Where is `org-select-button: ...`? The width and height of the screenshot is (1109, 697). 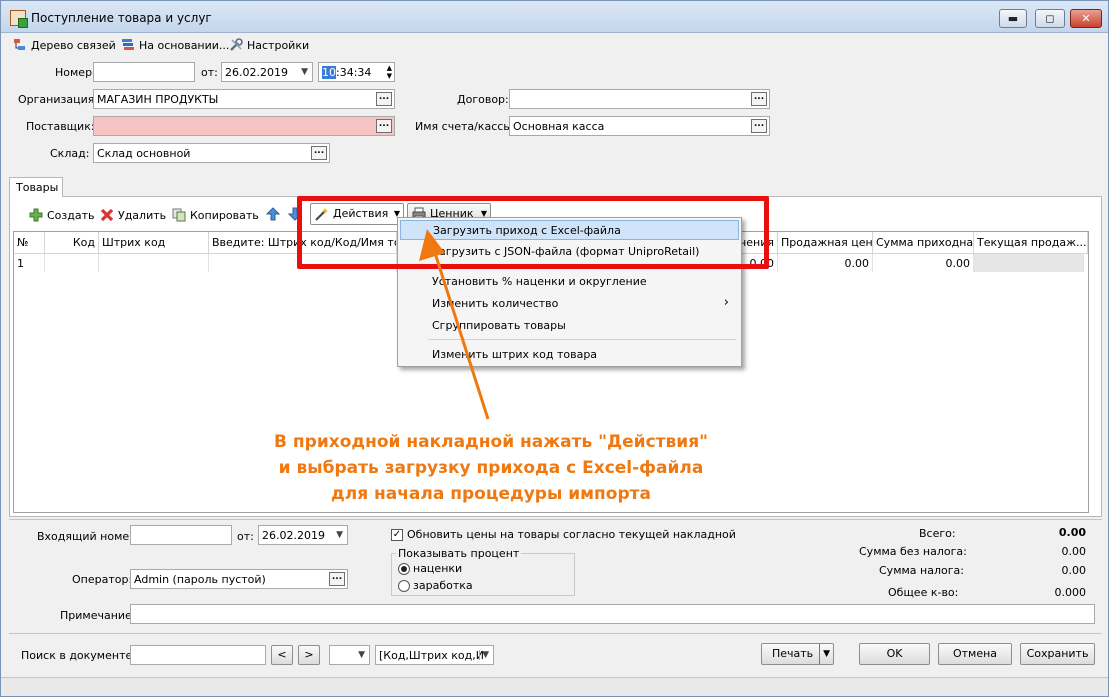 org-select-button: ... is located at coordinates (384, 99).